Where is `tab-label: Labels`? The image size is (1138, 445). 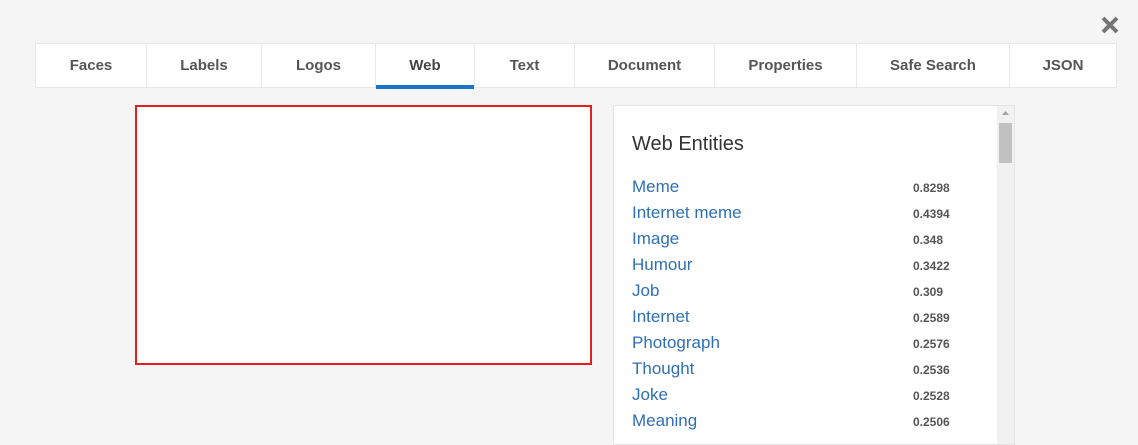
tab-label: Labels is located at coordinates (204, 65).